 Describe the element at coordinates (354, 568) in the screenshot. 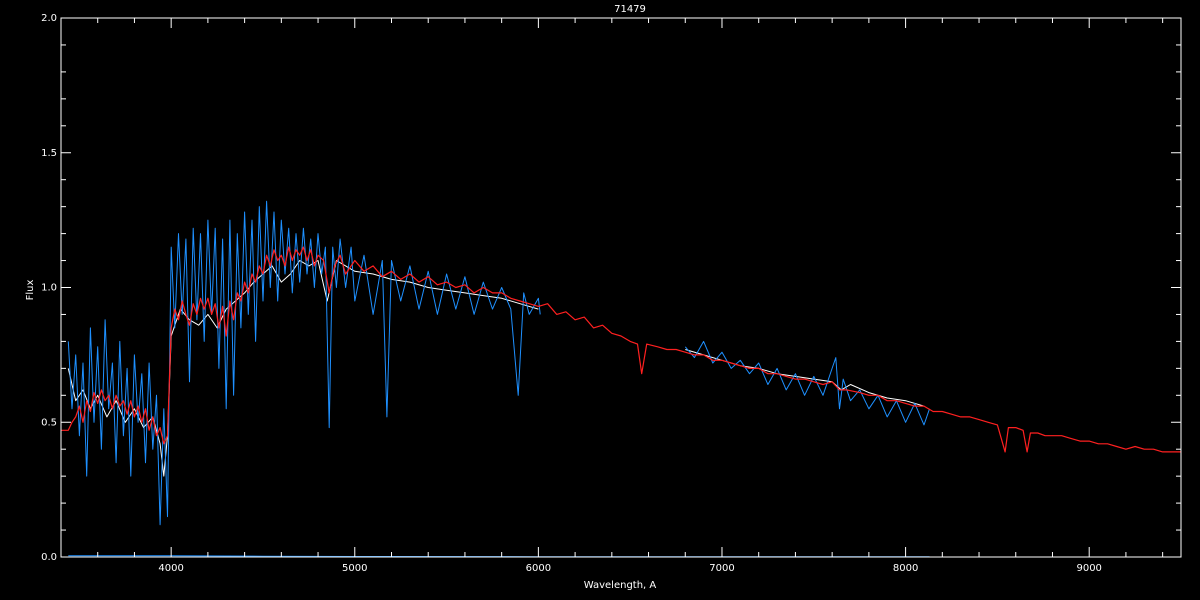

I see `x-tick-label-5000: 5000` at that location.